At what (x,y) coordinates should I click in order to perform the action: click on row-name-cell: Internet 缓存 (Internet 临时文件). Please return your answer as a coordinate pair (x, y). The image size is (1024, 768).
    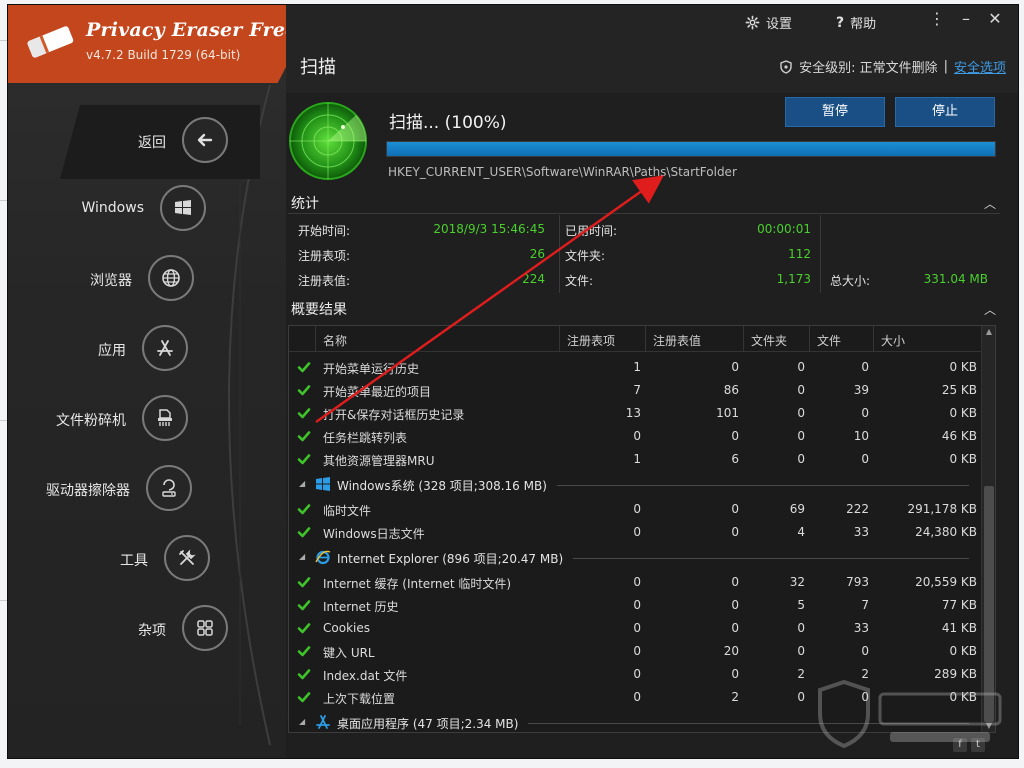
    Looking at the image, I should click on (417, 584).